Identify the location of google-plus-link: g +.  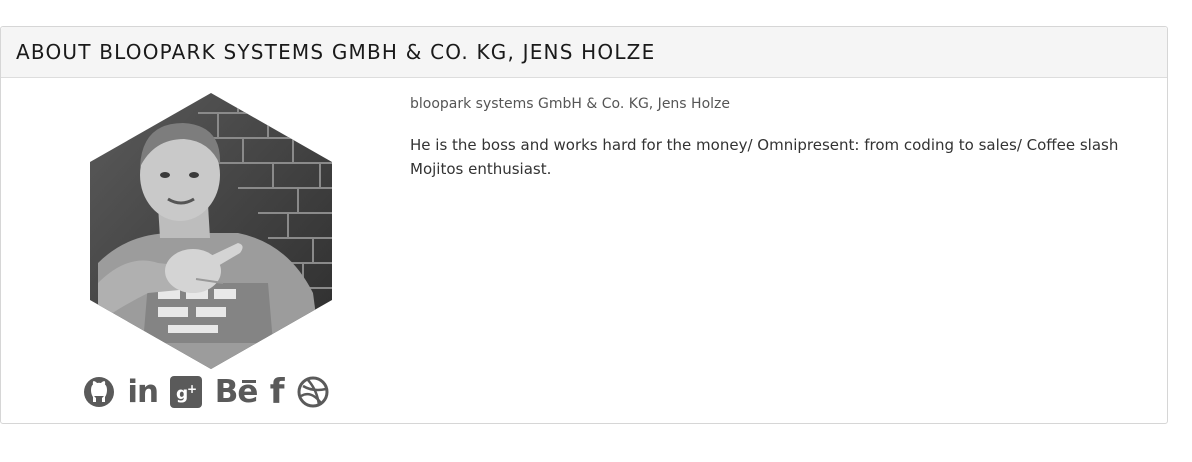
(186, 392).